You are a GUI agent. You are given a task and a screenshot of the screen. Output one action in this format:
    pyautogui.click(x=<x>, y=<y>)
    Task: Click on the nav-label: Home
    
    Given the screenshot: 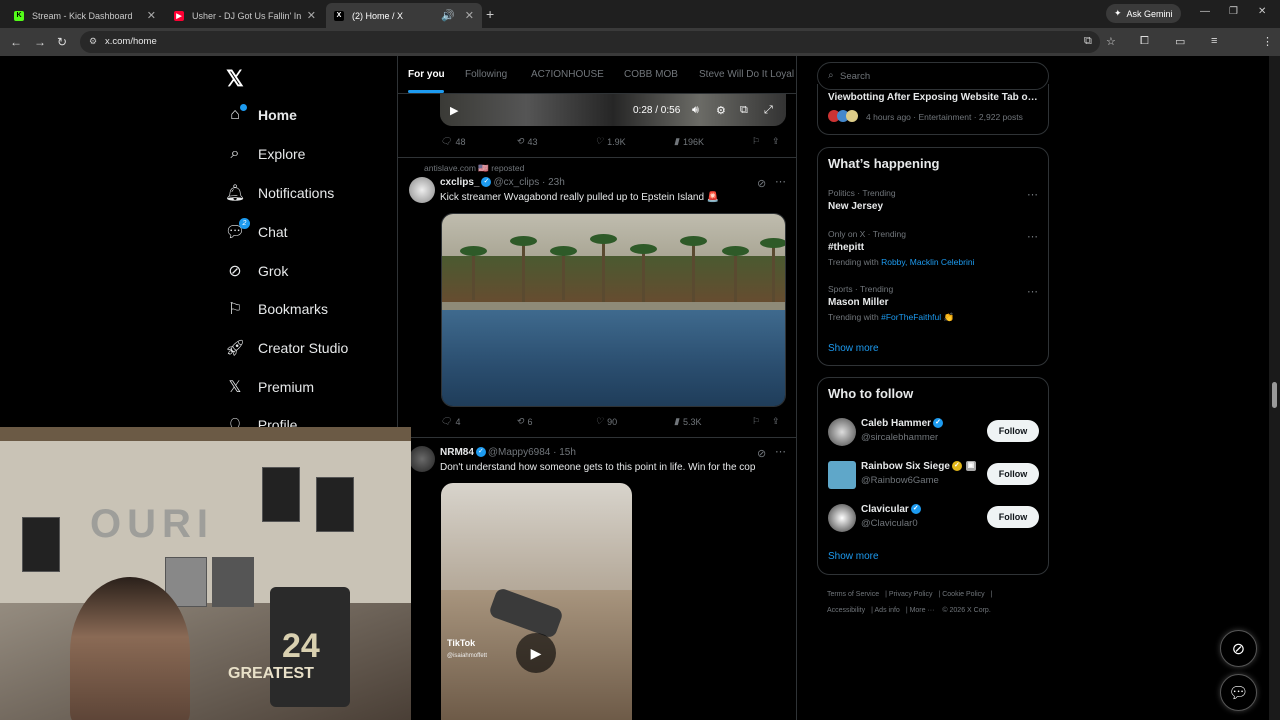 What is the action you would take?
    pyautogui.click(x=277, y=115)
    